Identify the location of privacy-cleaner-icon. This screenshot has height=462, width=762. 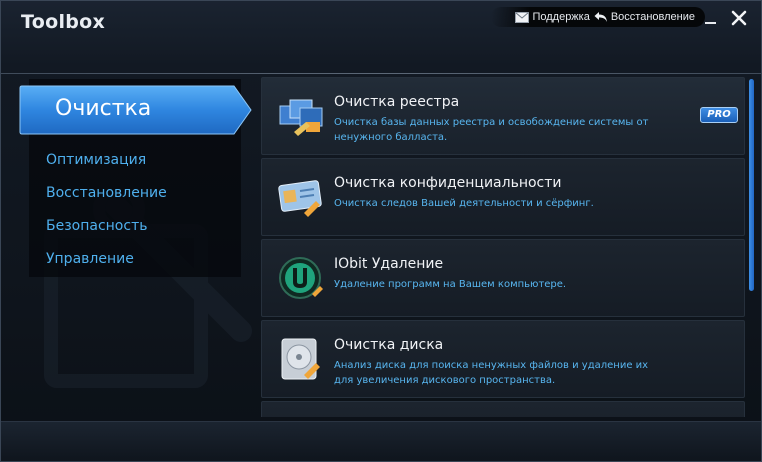
(300, 198).